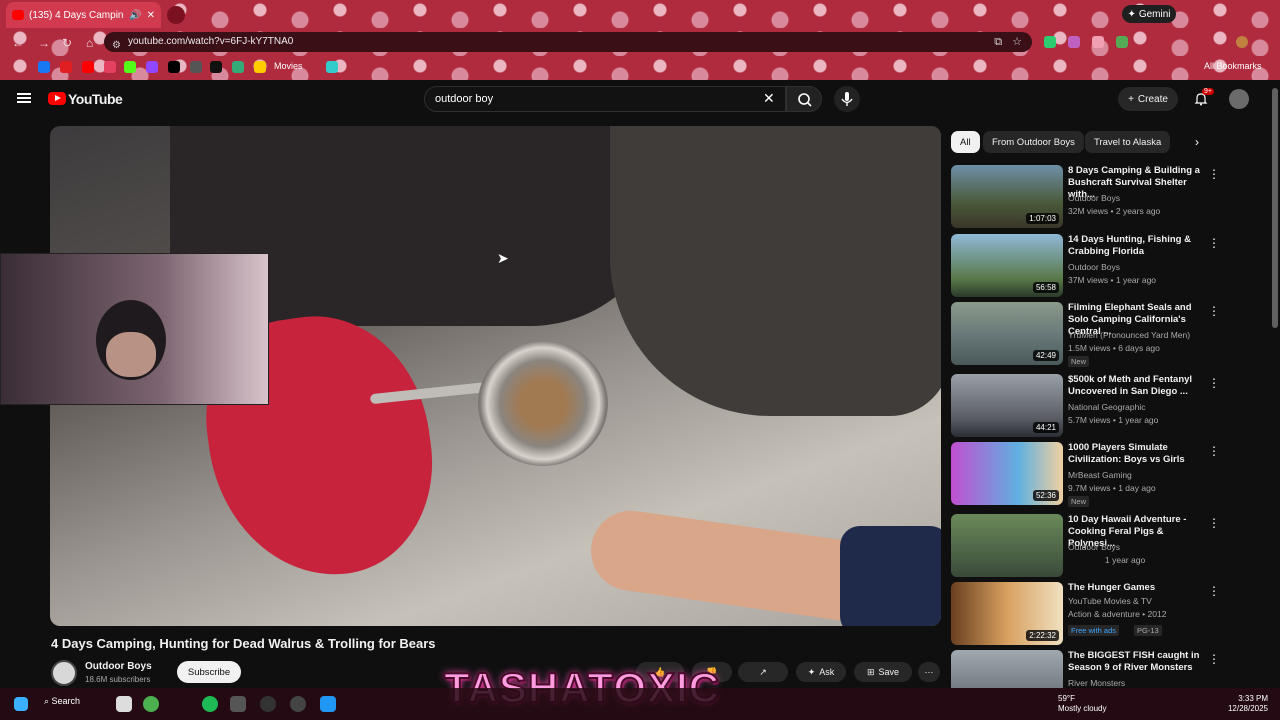 This screenshot has height=720, width=1280. What do you see at coordinates (605, 99) in the screenshot?
I see `search-input: outdoor boy` at bounding box center [605, 99].